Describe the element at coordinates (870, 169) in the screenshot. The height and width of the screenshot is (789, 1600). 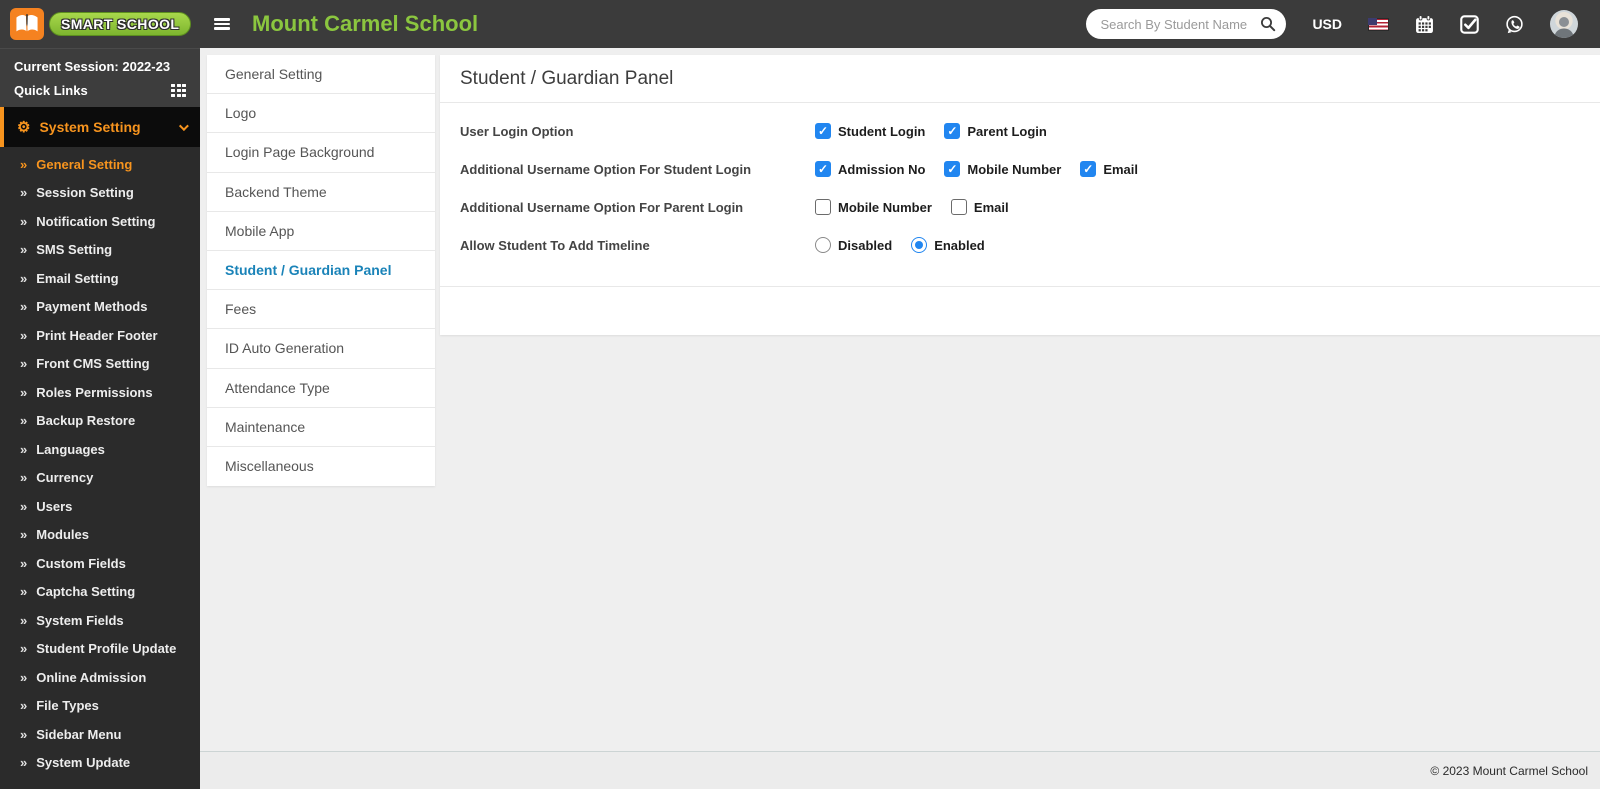
I see `checkbox-option-admission-no: ✓ Admission No` at that location.